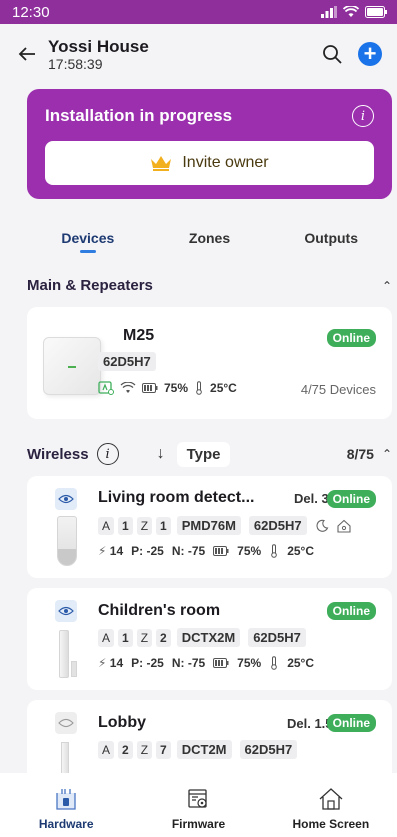 This screenshot has width=397, height=837. What do you see at coordinates (338, 389) in the screenshot?
I see `devices-count: 4/75 Devices` at bounding box center [338, 389].